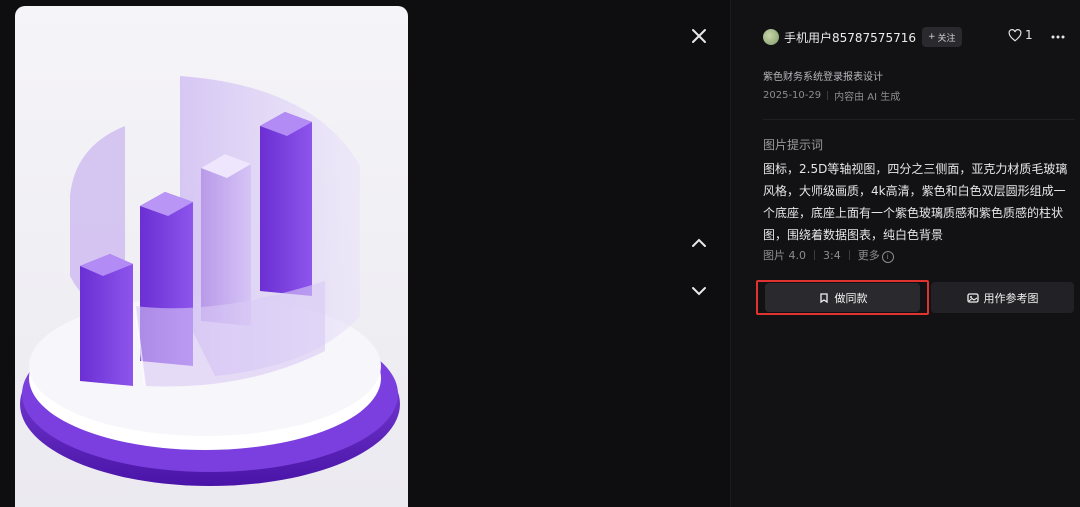 The height and width of the screenshot is (507, 1080). I want to click on plus-icon: +, so click(931, 37).